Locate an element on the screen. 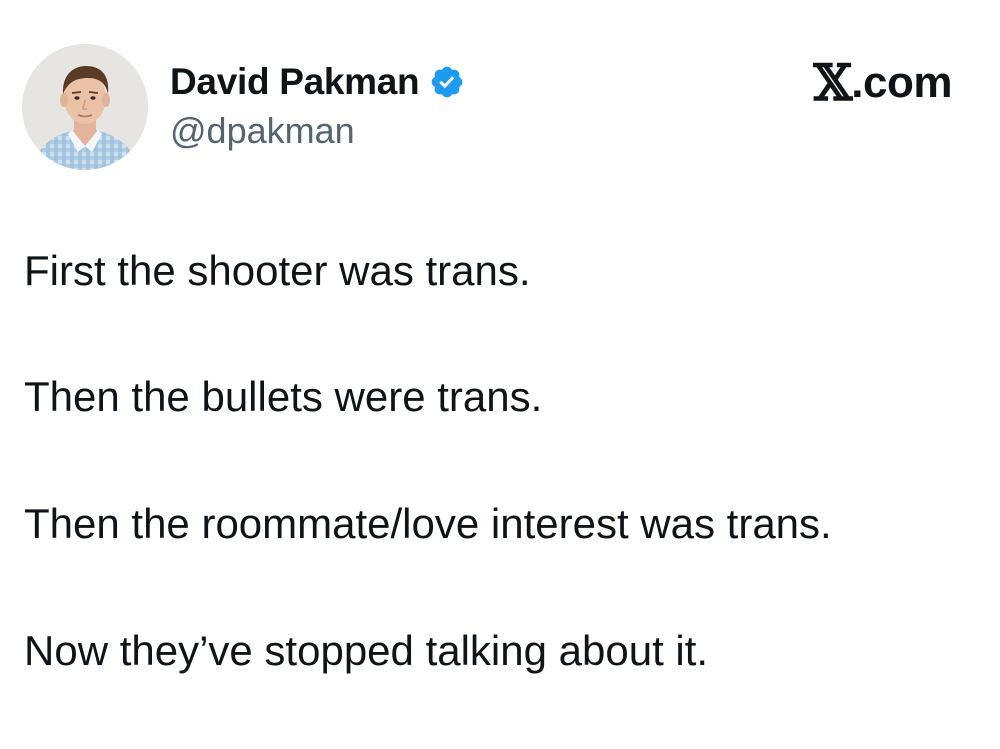 The height and width of the screenshot is (749, 1000). x-logo-icon: 𝕏 is located at coordinates (833, 82).